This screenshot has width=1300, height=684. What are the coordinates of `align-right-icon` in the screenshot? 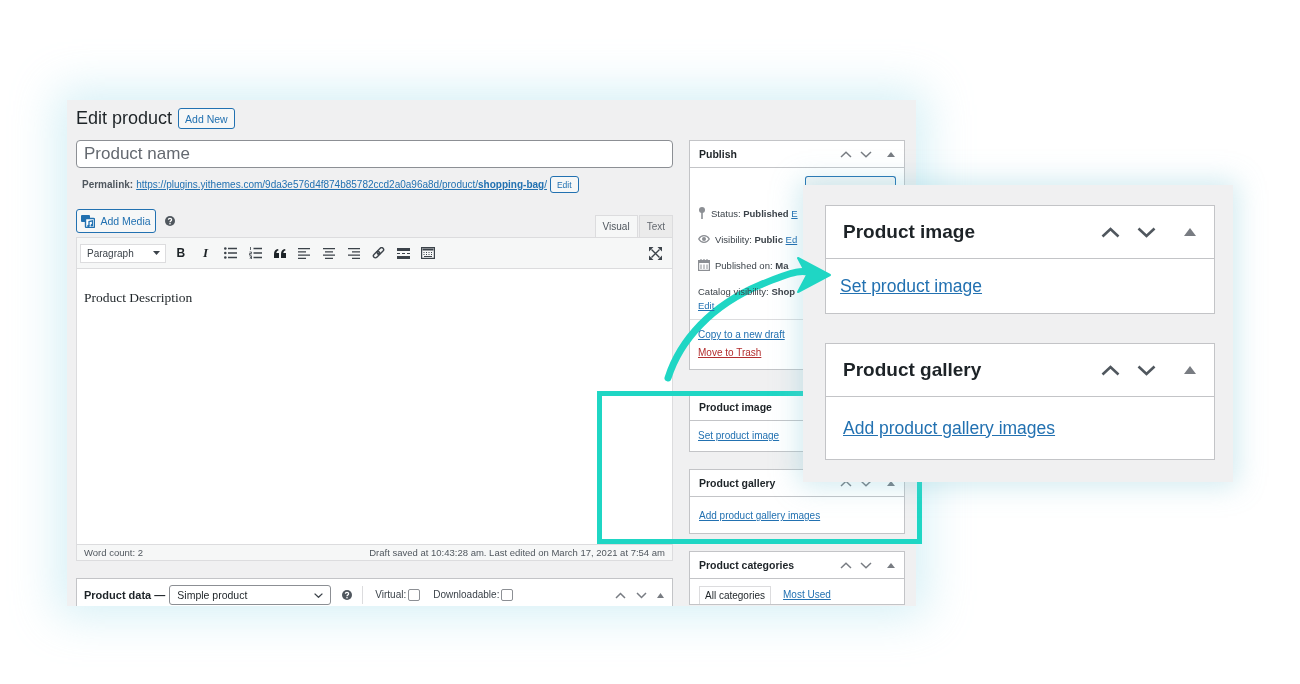 It's located at (353, 253).